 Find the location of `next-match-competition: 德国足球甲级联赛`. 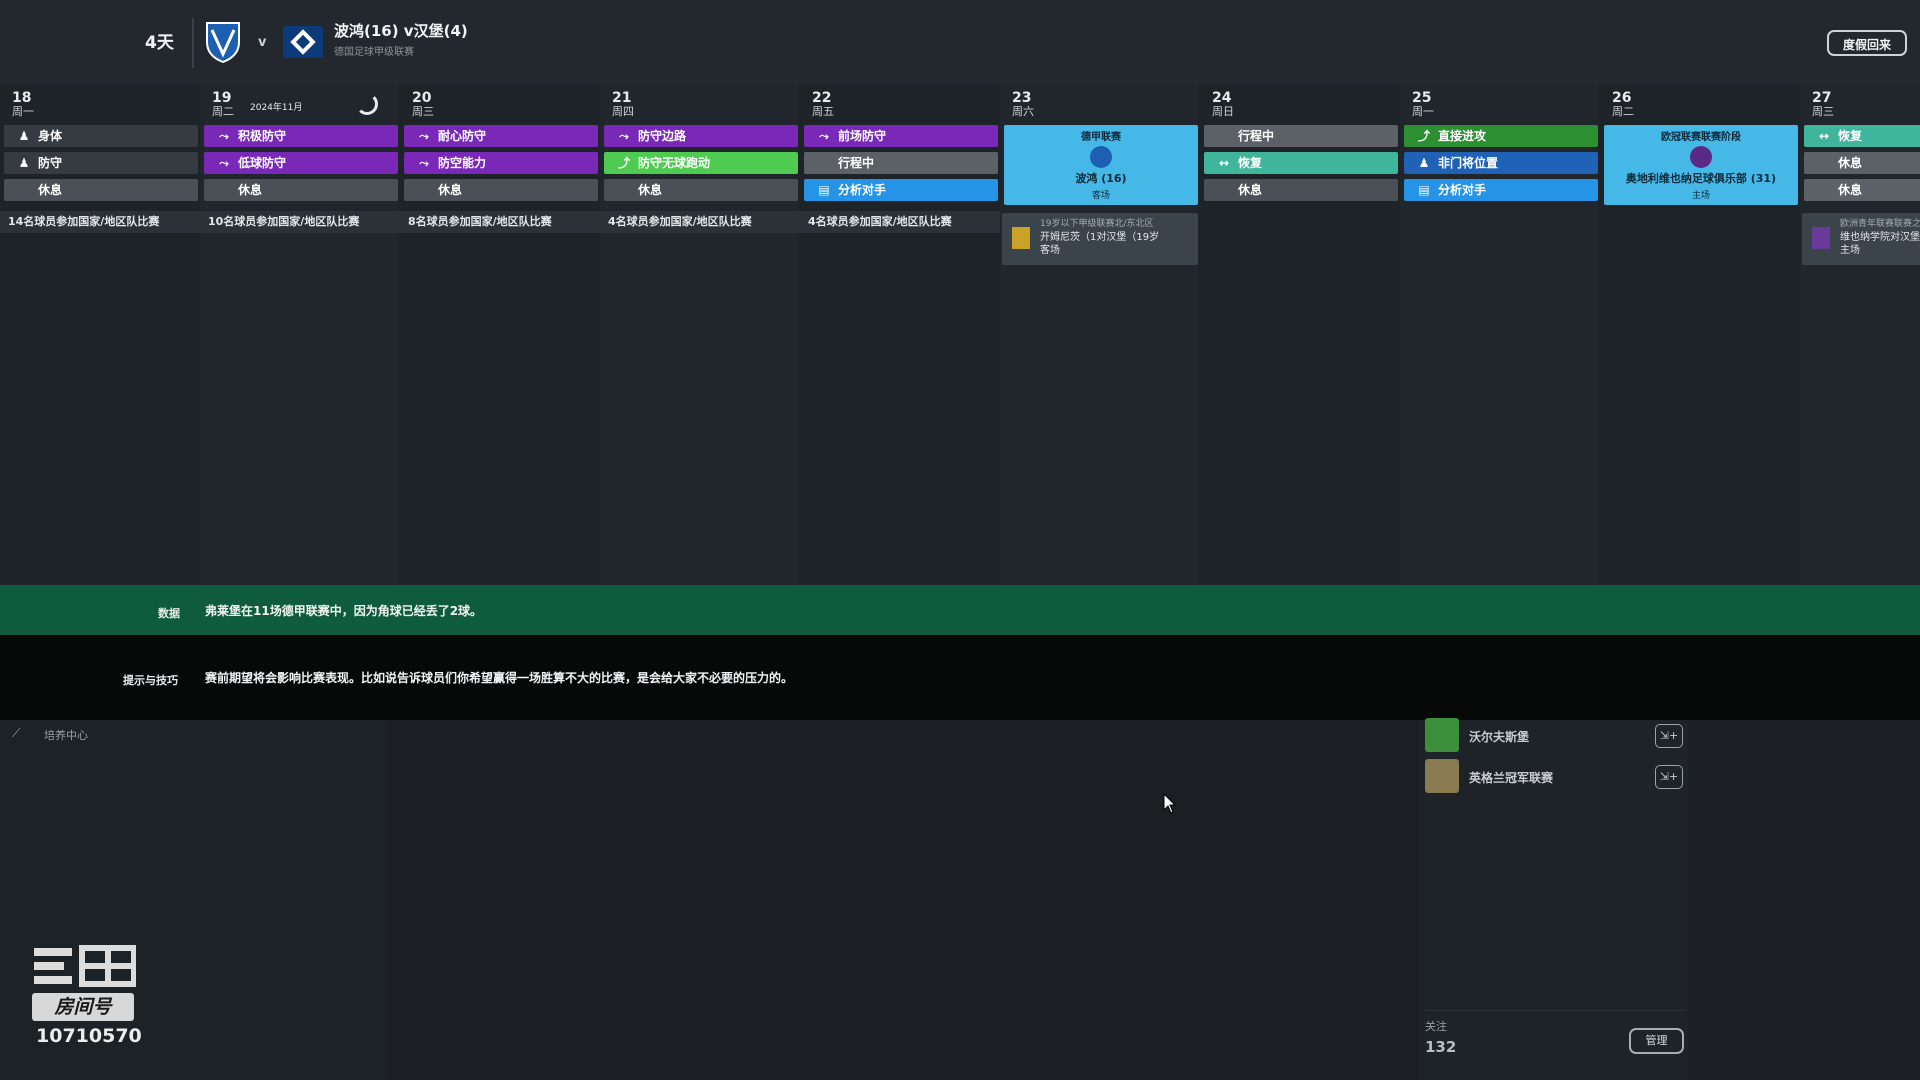

next-match-competition: 德国足球甲级联赛 is located at coordinates (374, 52).